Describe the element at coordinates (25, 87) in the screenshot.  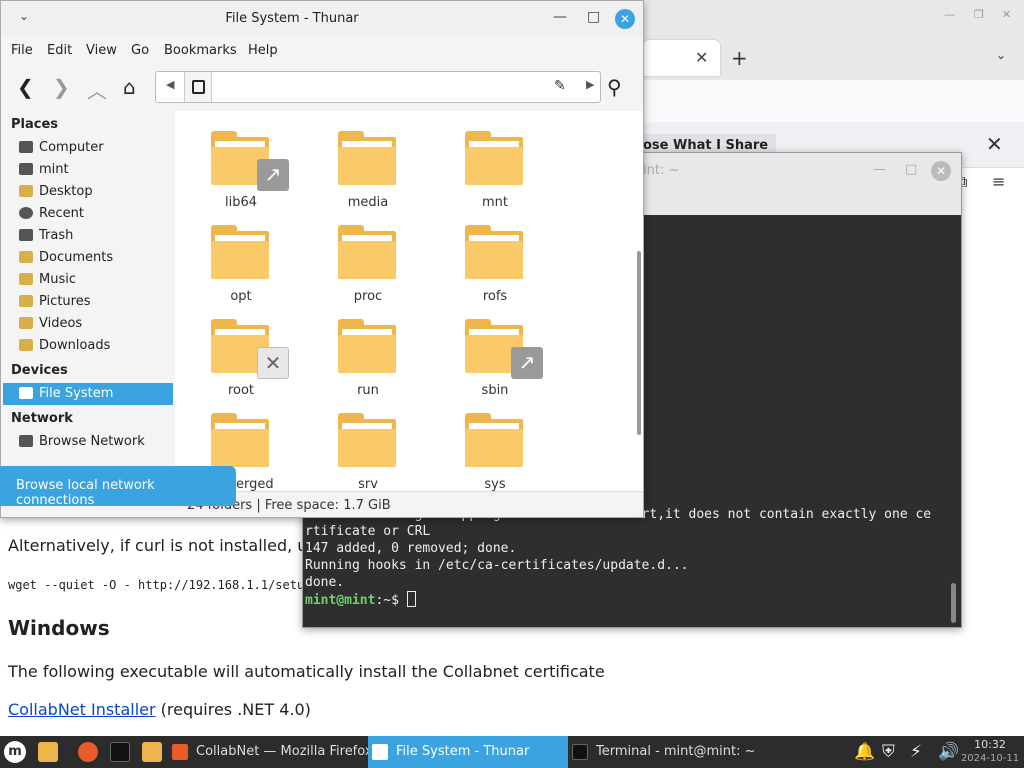
I see `back-icon: ❮` at that location.